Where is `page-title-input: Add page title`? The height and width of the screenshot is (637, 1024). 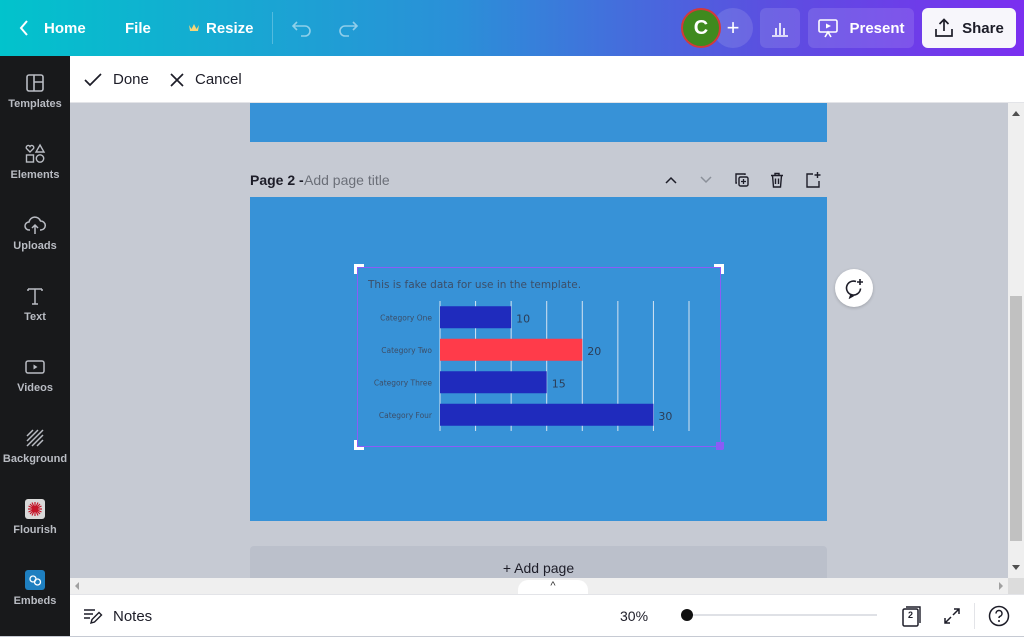 page-title-input: Add page title is located at coordinates (347, 180).